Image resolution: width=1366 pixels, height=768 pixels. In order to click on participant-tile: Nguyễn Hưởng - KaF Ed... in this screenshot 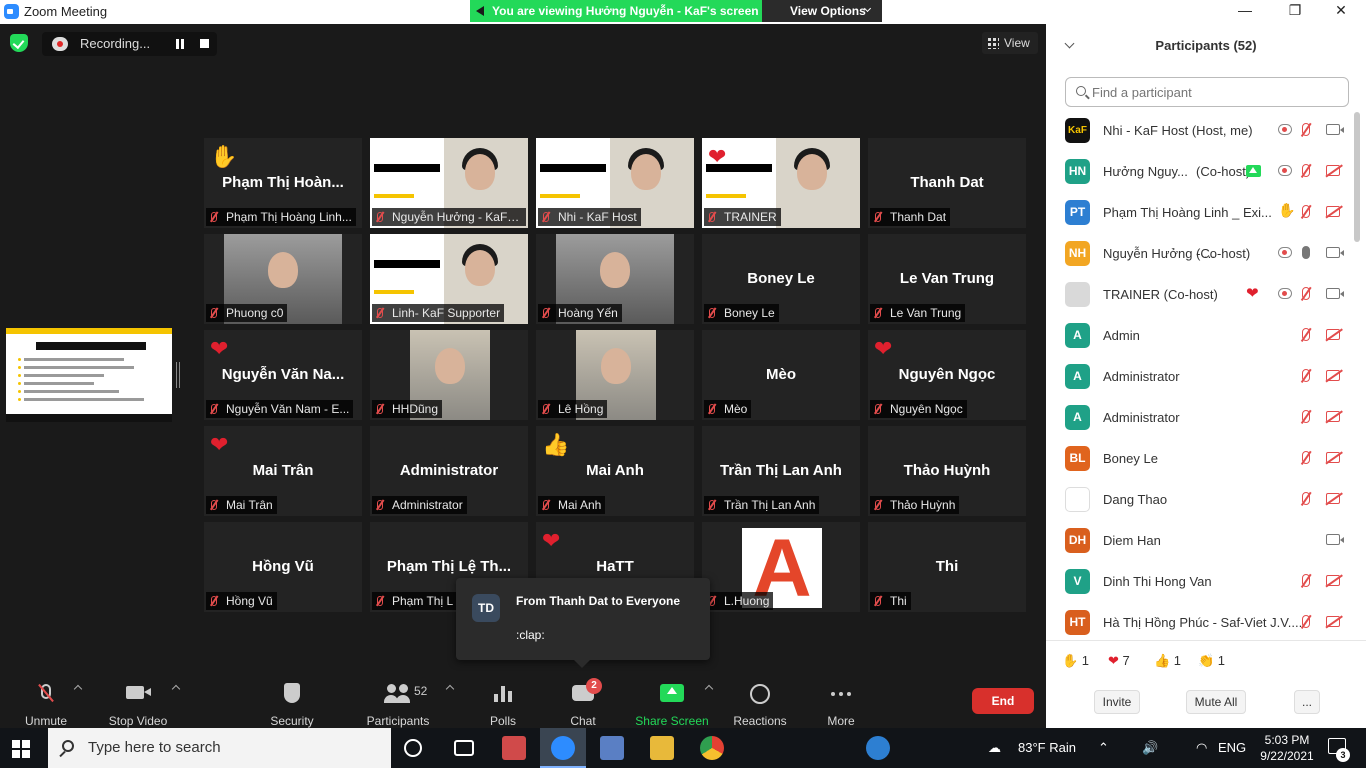, I will do `click(449, 183)`.